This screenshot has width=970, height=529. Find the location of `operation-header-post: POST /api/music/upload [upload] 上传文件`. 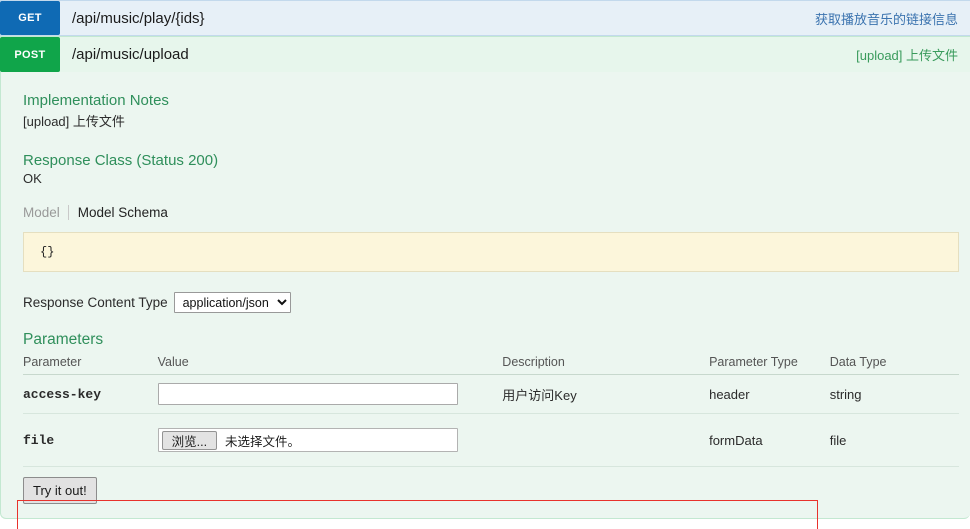

operation-header-post: POST /api/music/upload [upload] 上传文件 is located at coordinates (485, 54).